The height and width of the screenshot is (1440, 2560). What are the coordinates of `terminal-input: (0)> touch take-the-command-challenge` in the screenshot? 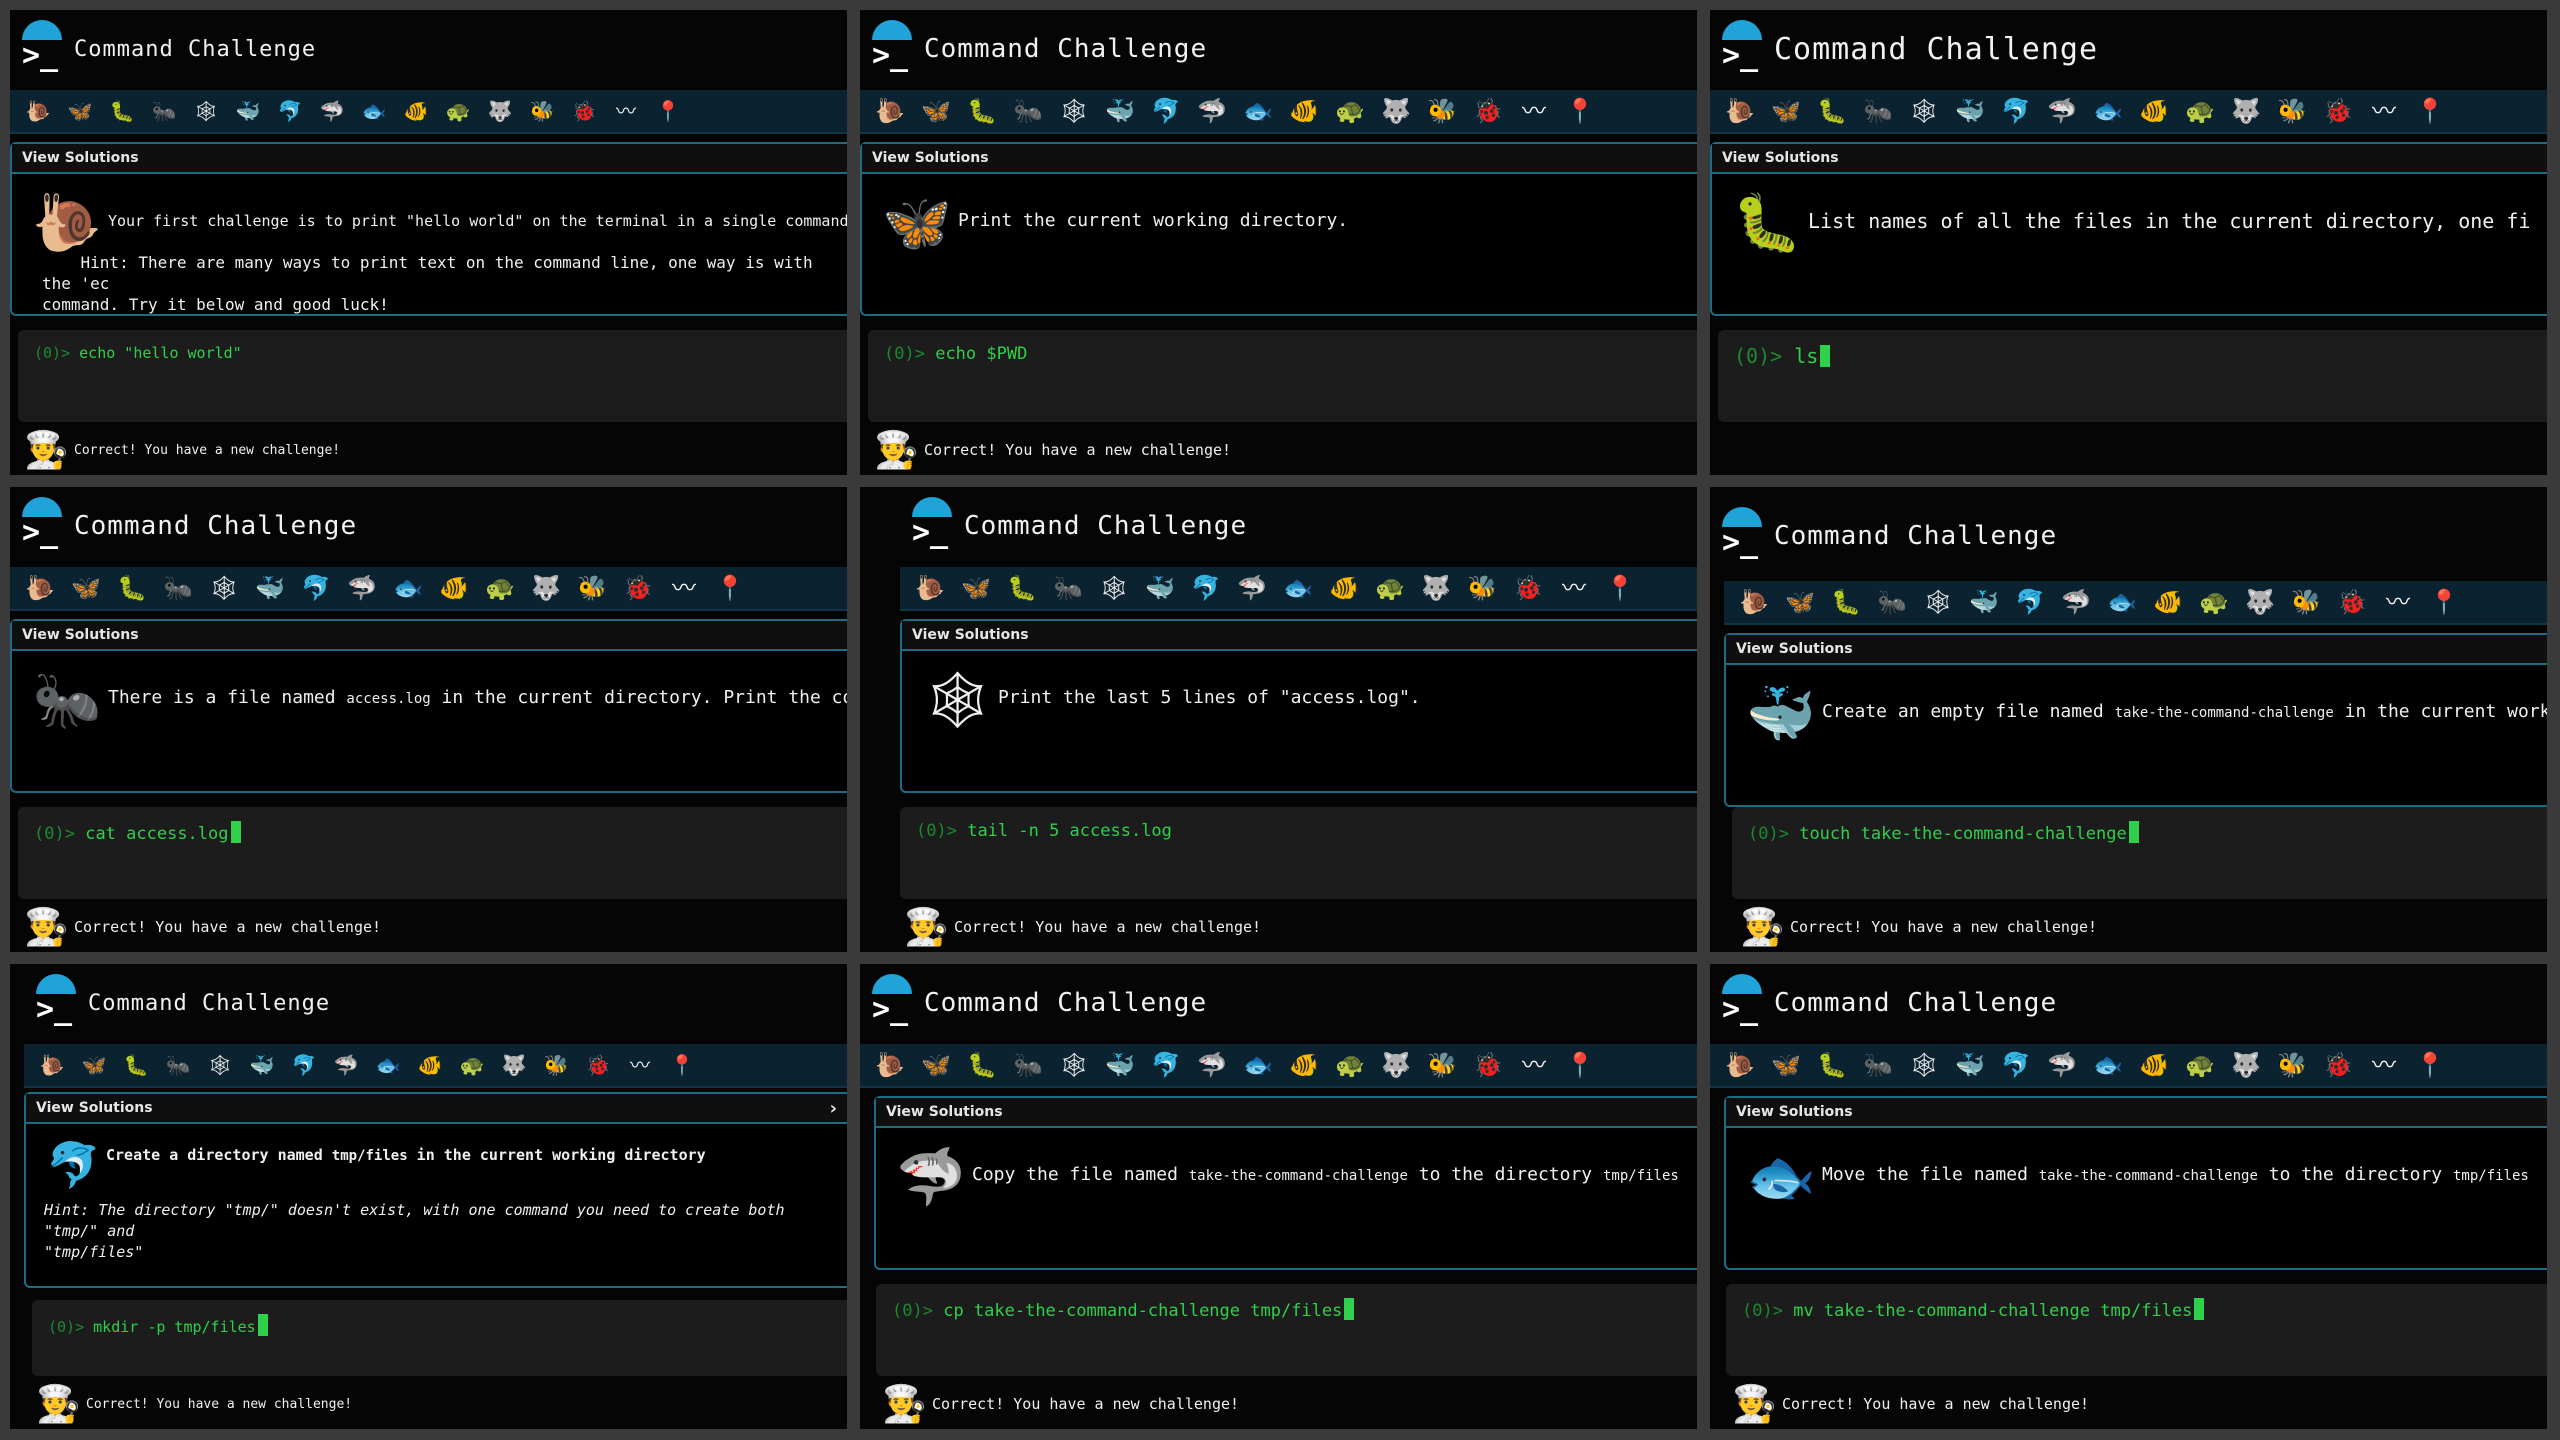 It's located at (2139, 853).